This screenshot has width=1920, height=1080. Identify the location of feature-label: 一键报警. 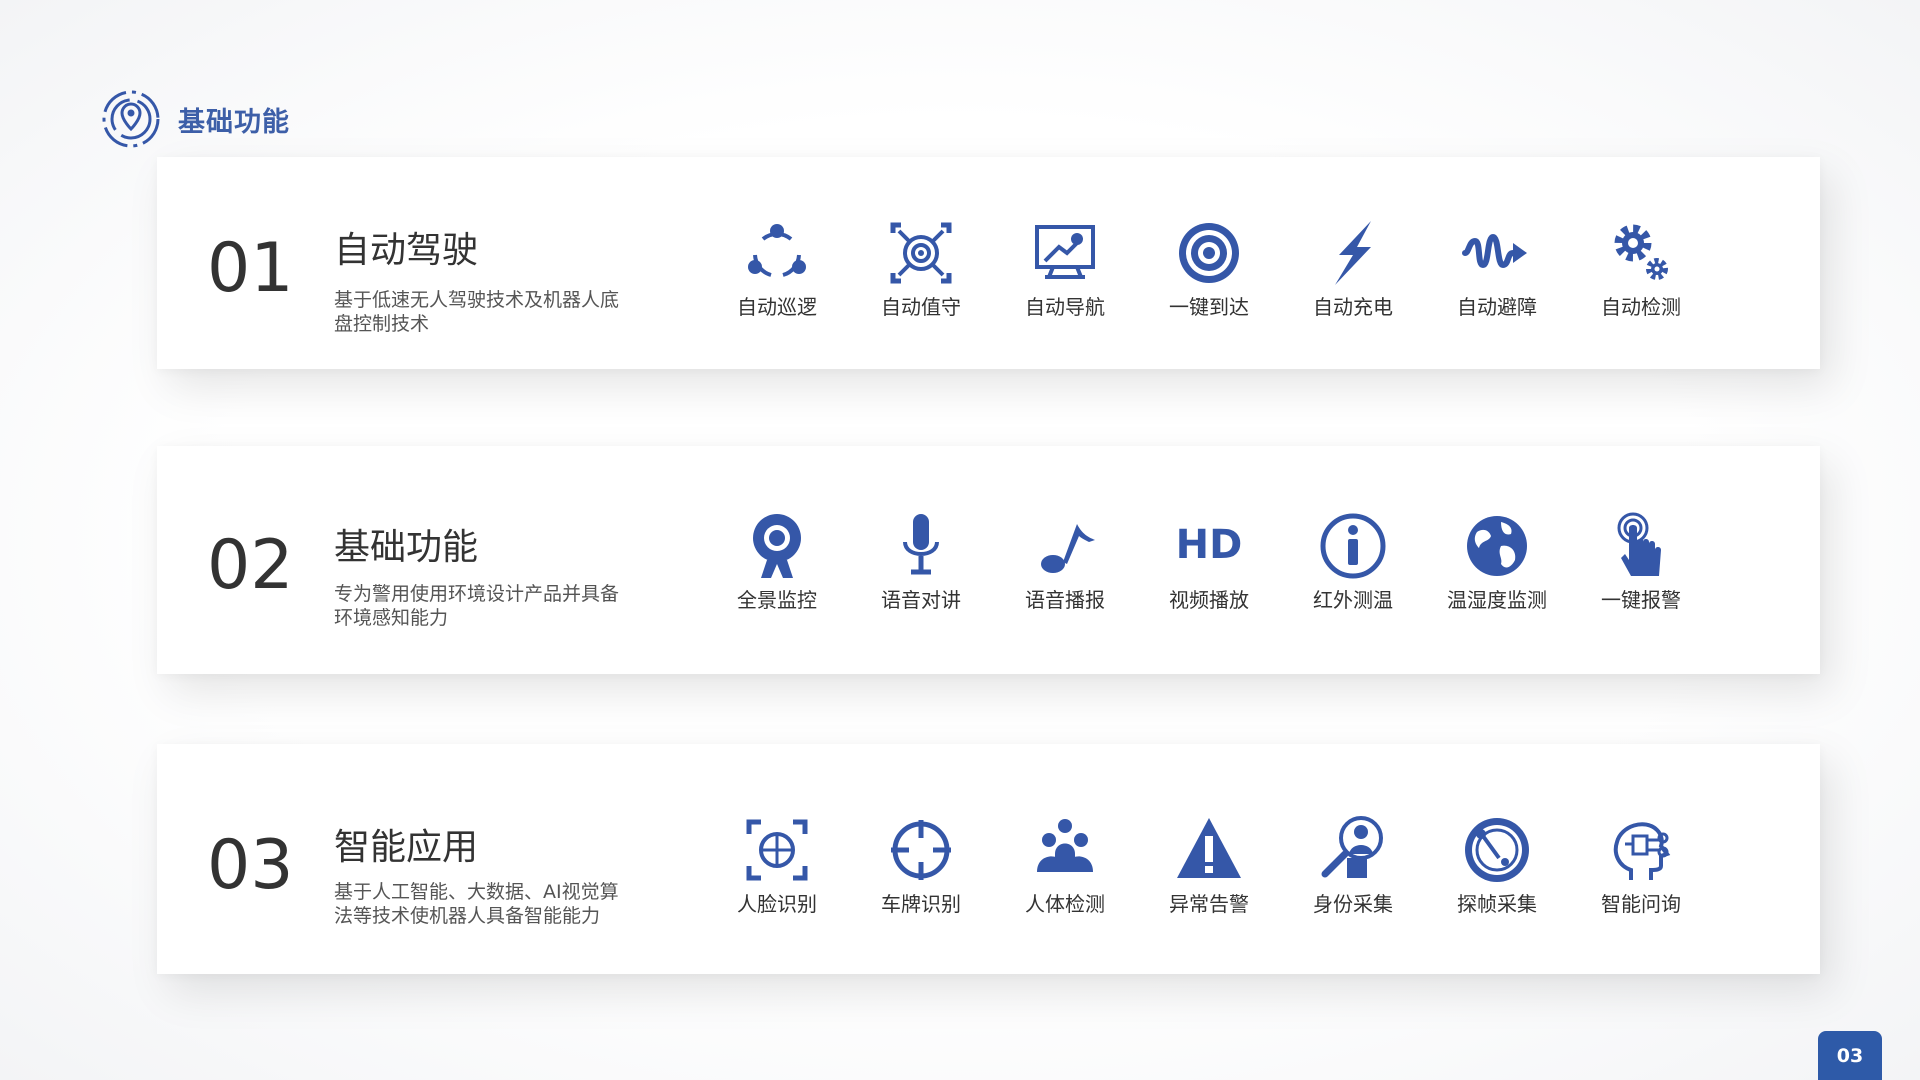
(1641, 600).